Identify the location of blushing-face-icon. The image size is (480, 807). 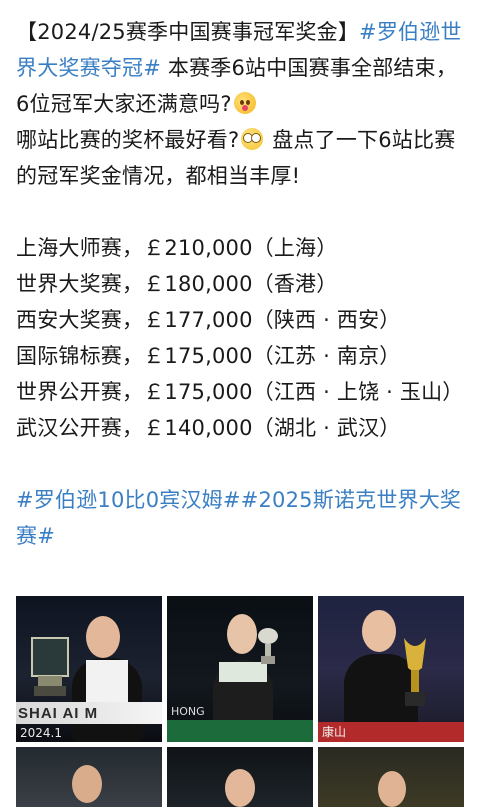
(244, 103).